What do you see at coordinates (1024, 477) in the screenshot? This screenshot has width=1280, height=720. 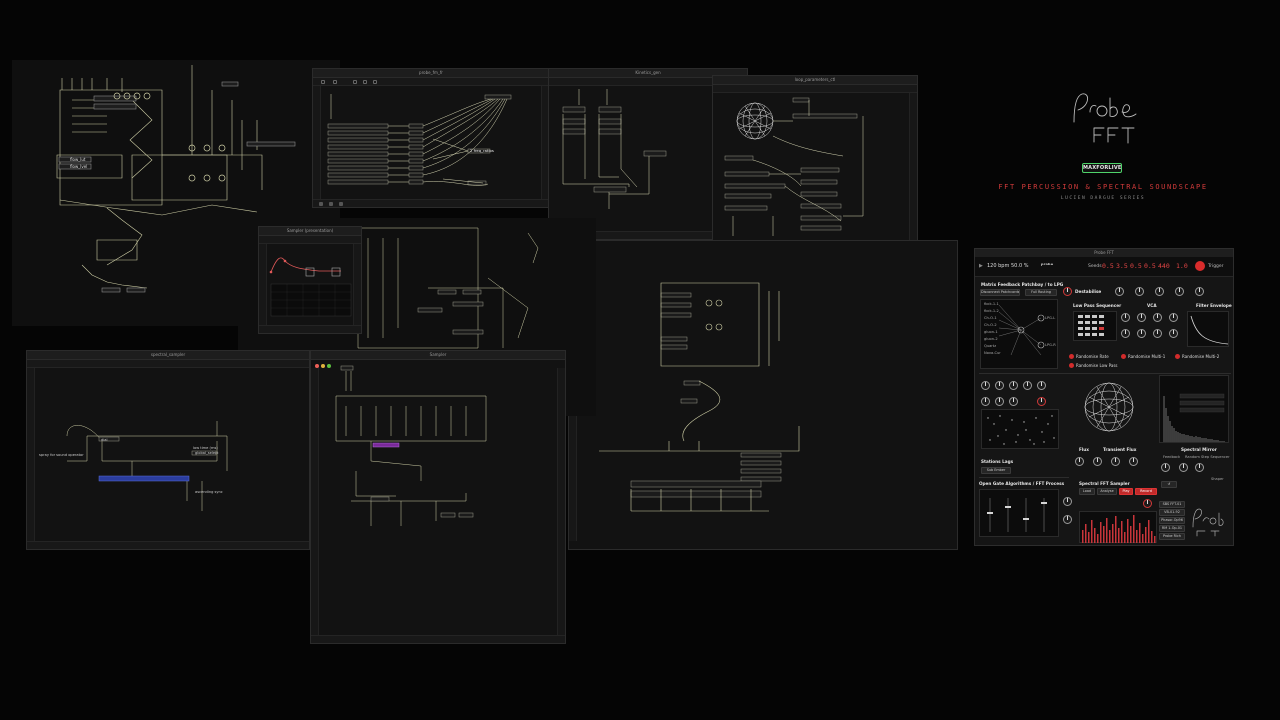 I see `divider` at bounding box center [1024, 477].